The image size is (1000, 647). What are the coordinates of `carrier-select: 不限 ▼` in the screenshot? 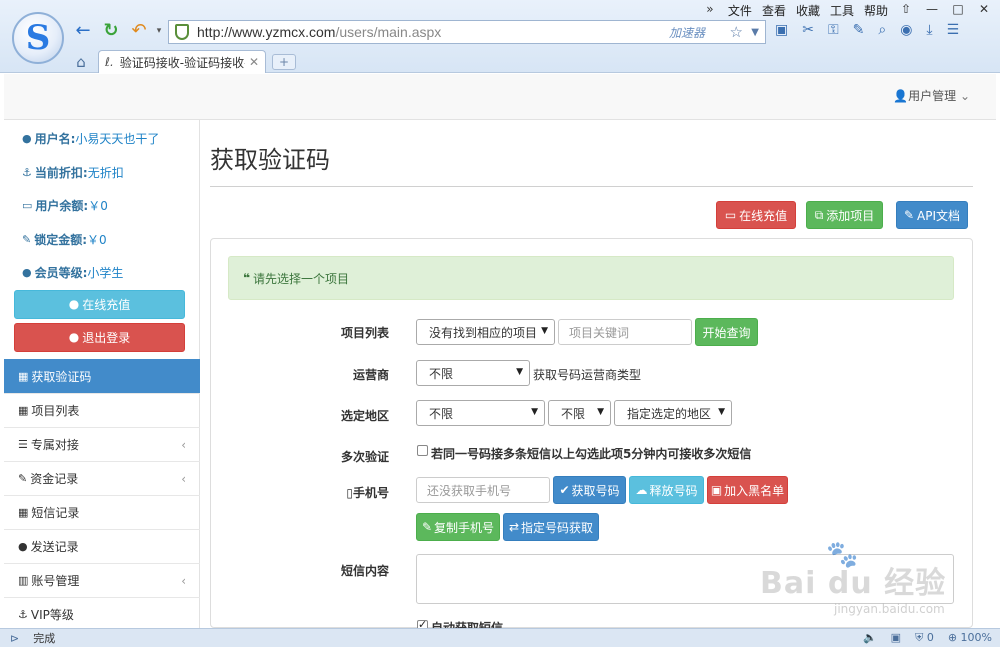 It's located at (473, 373).